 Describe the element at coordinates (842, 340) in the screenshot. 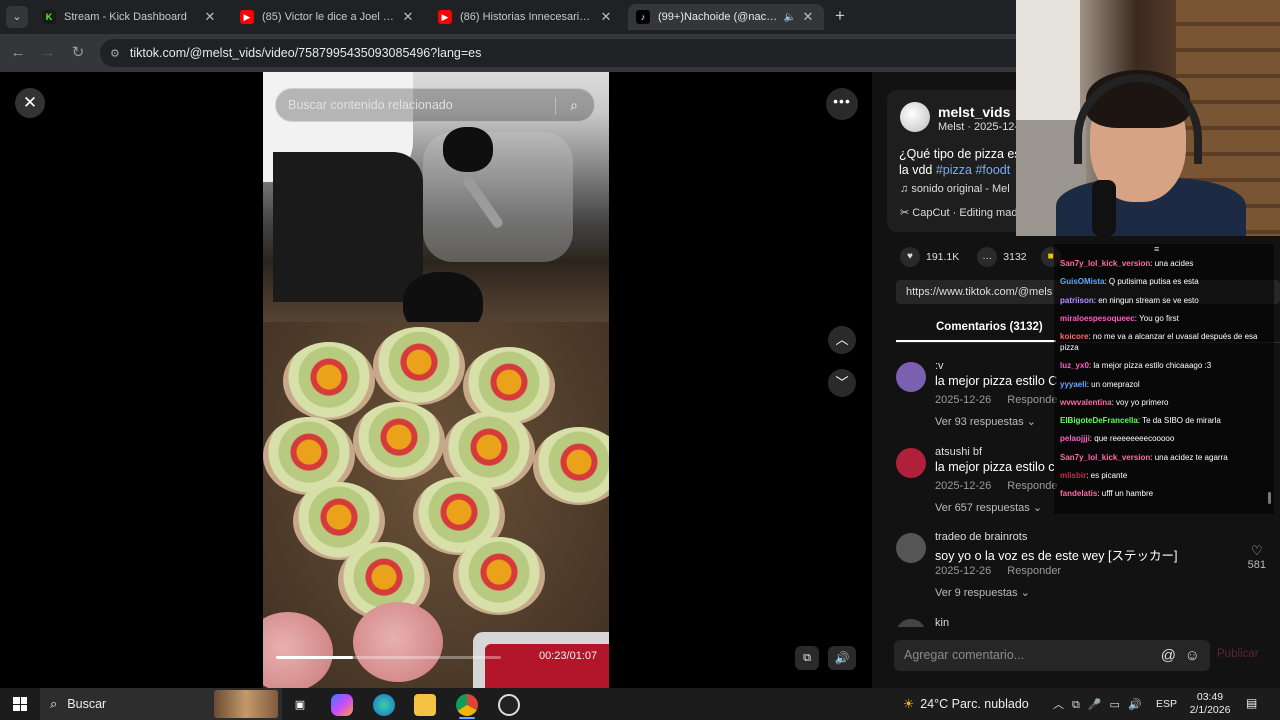

I see `previous-video-button: ︿` at that location.